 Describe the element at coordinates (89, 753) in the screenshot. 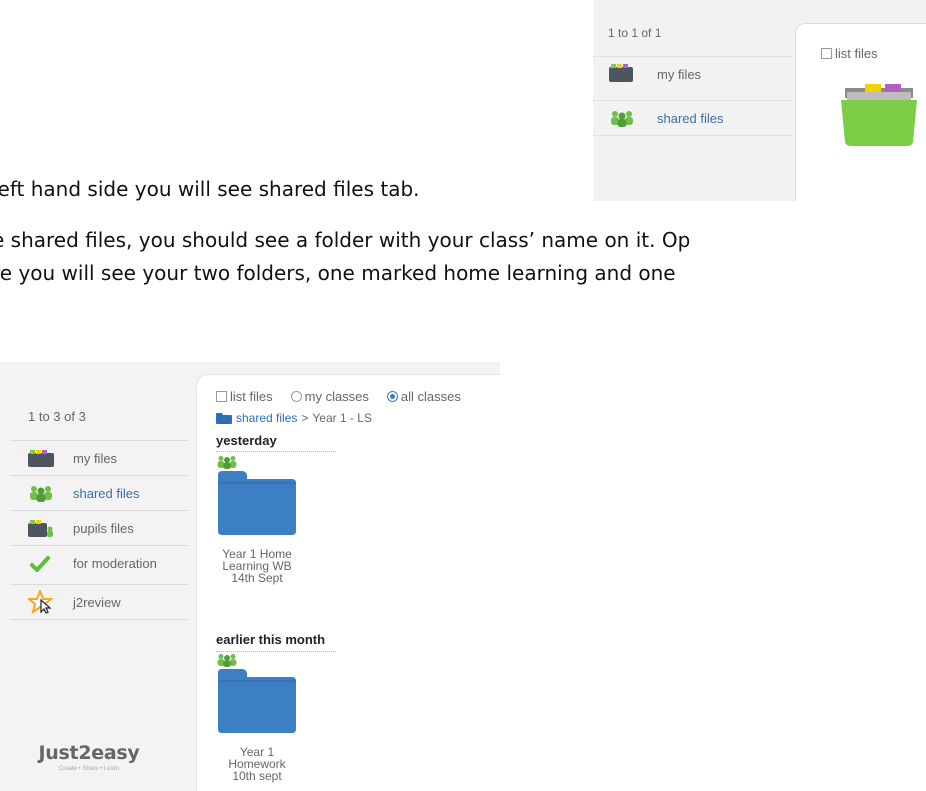

I see `logo-brand: Just2easy` at that location.